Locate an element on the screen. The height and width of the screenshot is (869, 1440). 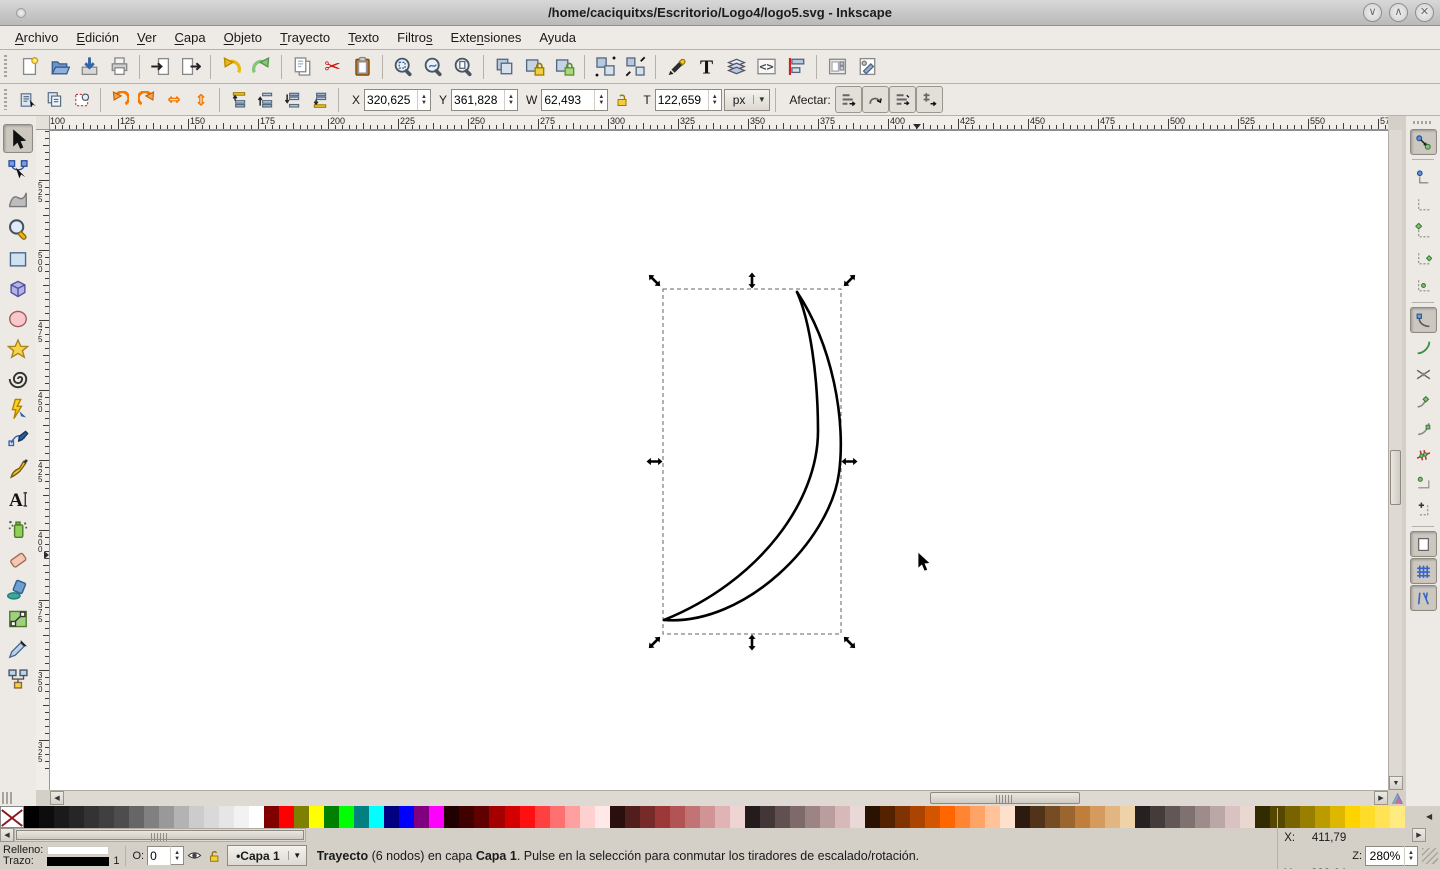
new-document is located at coordinates (29, 67).